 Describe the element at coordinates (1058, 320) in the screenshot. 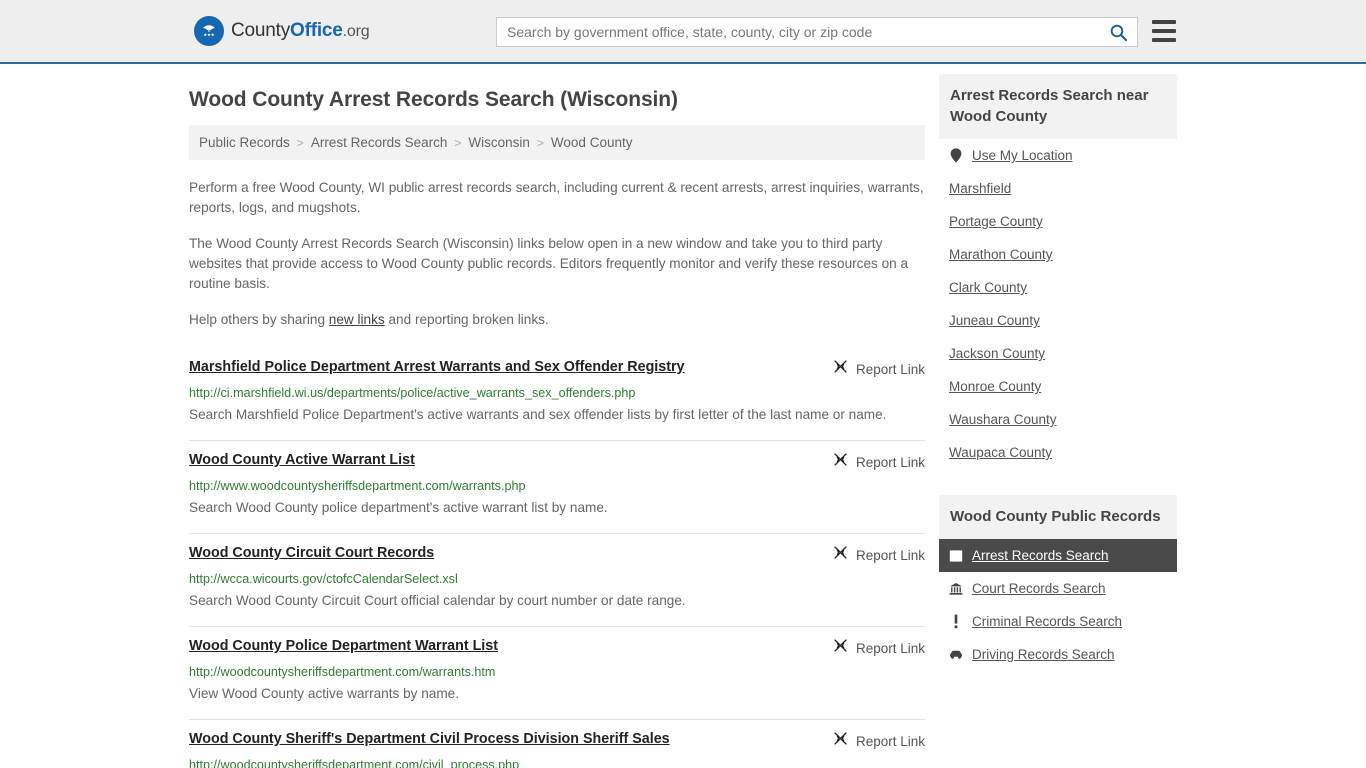

I see `sidebar-near-item: Juneau County` at that location.